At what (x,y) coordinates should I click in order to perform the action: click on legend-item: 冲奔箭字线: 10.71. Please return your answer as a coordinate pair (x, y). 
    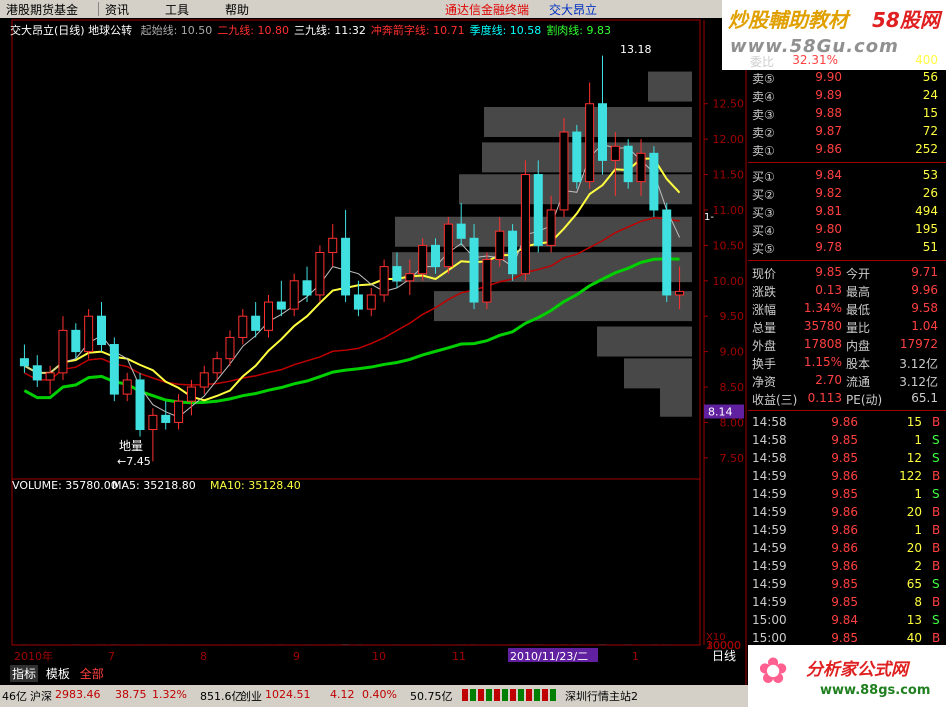
    Looking at the image, I should click on (417, 30).